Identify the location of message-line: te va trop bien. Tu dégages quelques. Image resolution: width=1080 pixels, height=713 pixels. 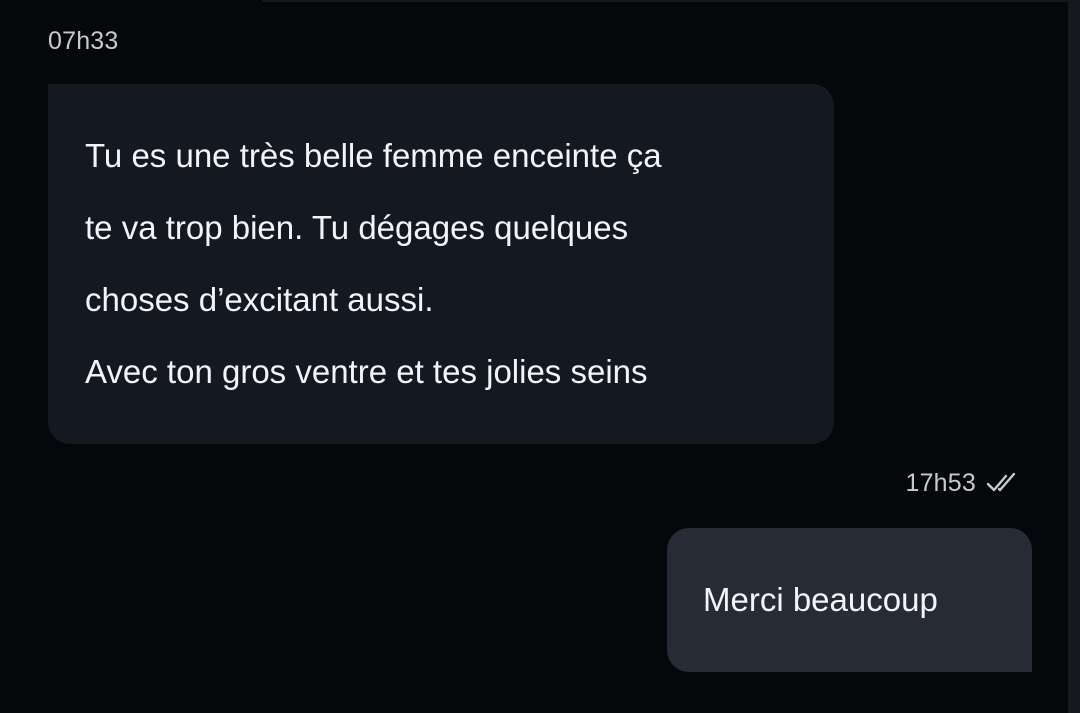
(357, 227).